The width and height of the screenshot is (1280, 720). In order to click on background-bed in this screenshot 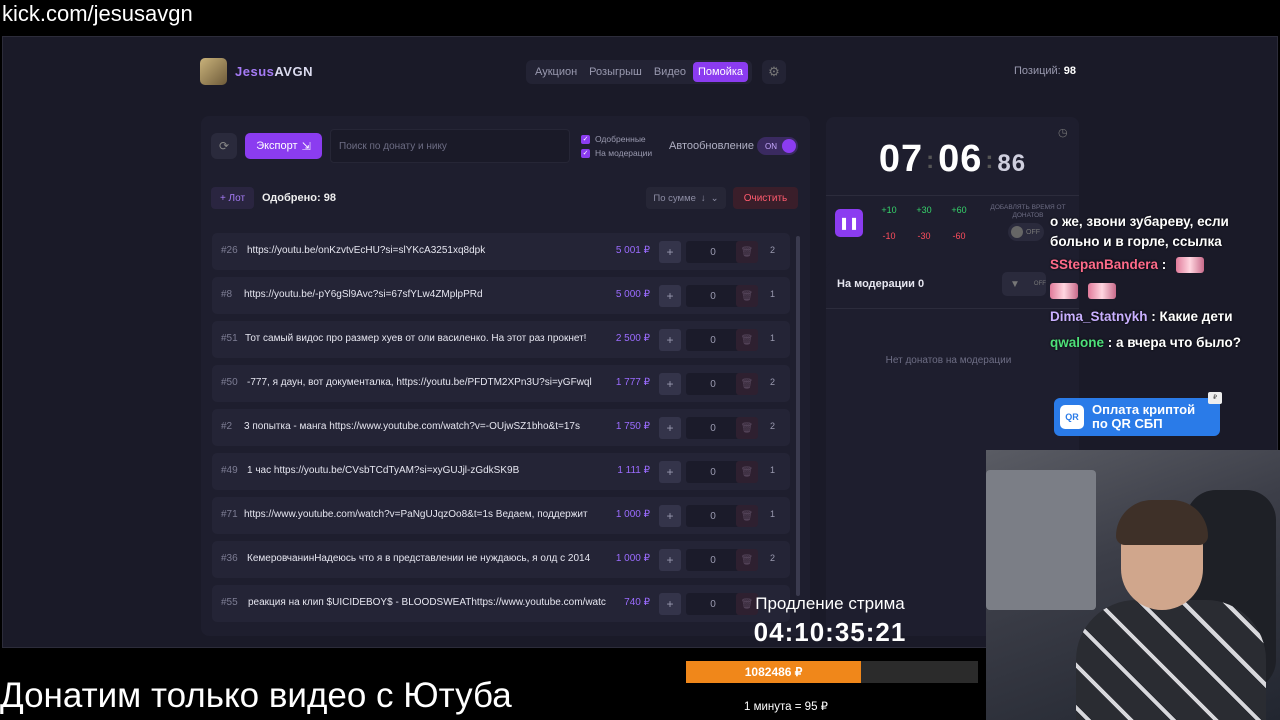, I will do `click(1041, 540)`.